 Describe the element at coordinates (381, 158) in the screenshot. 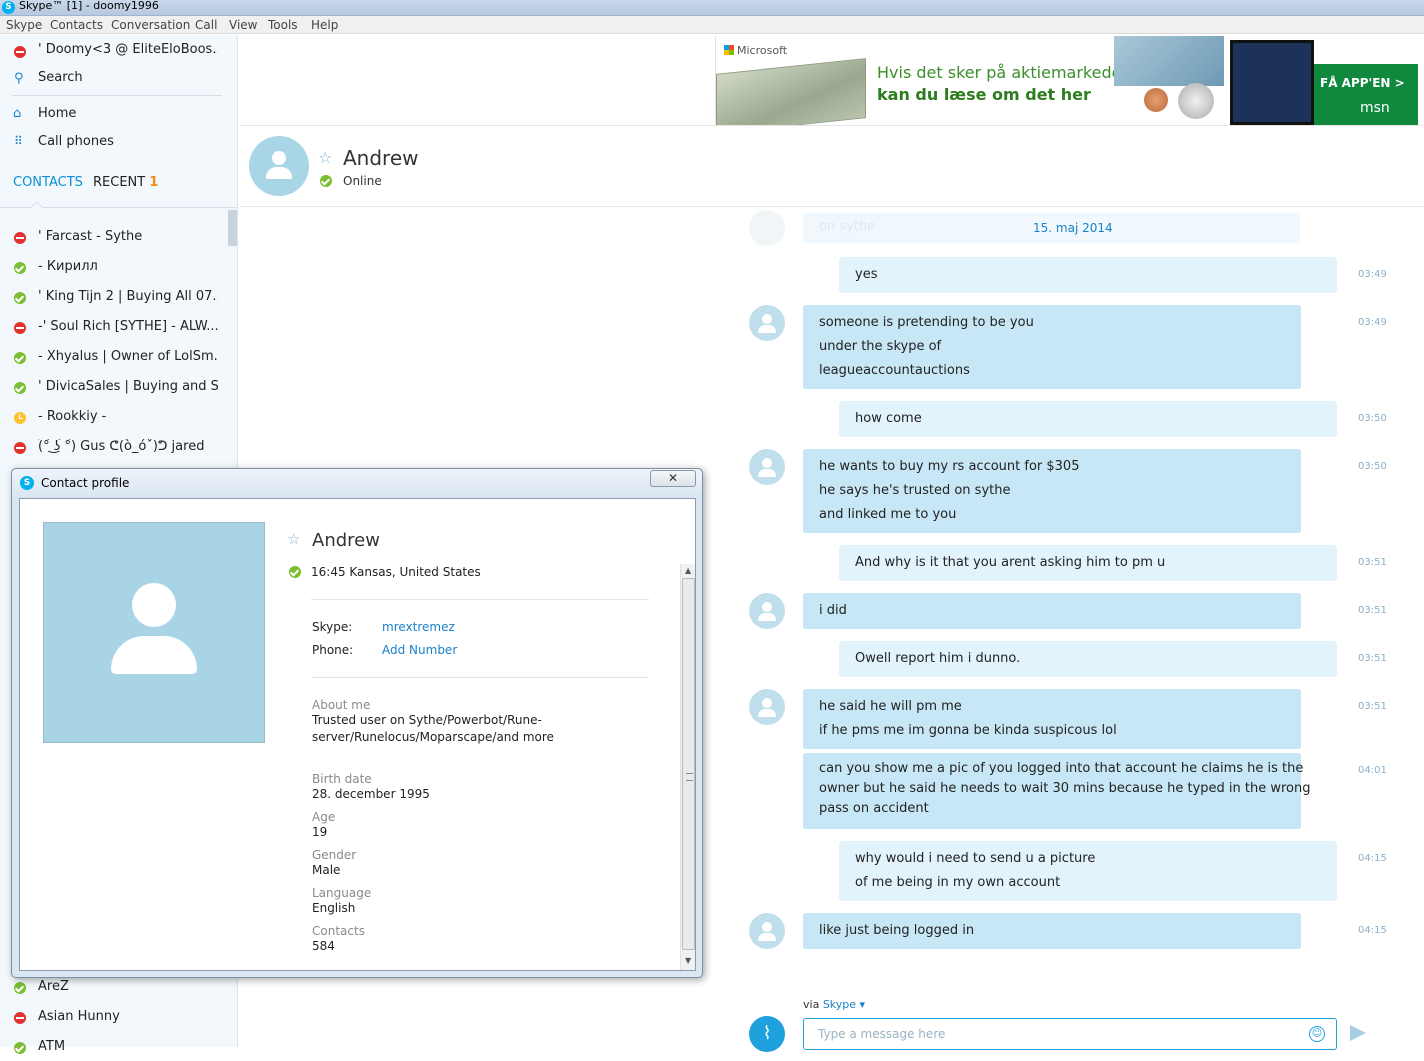

I see `contact-name: Andrew` at that location.